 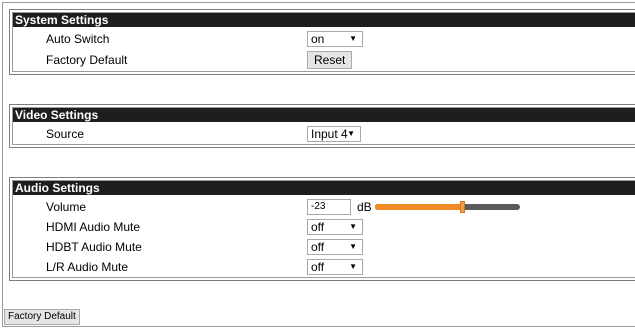 I want to click on video-settings-panel: Video Settings Source Input 4 ▼, so click(x=322, y=126).